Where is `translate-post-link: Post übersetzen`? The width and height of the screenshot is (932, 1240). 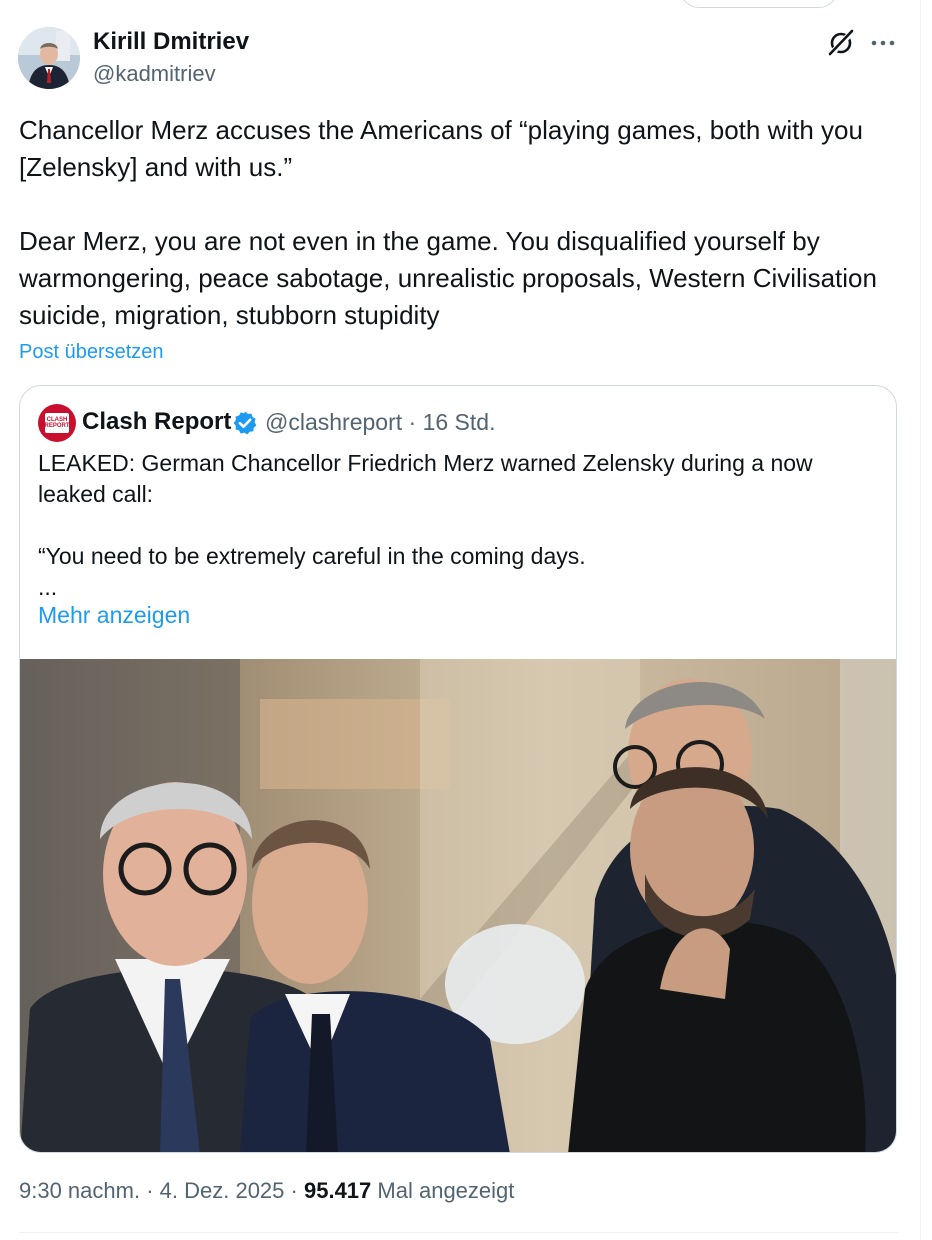 translate-post-link: Post übersetzen is located at coordinates (91, 352).